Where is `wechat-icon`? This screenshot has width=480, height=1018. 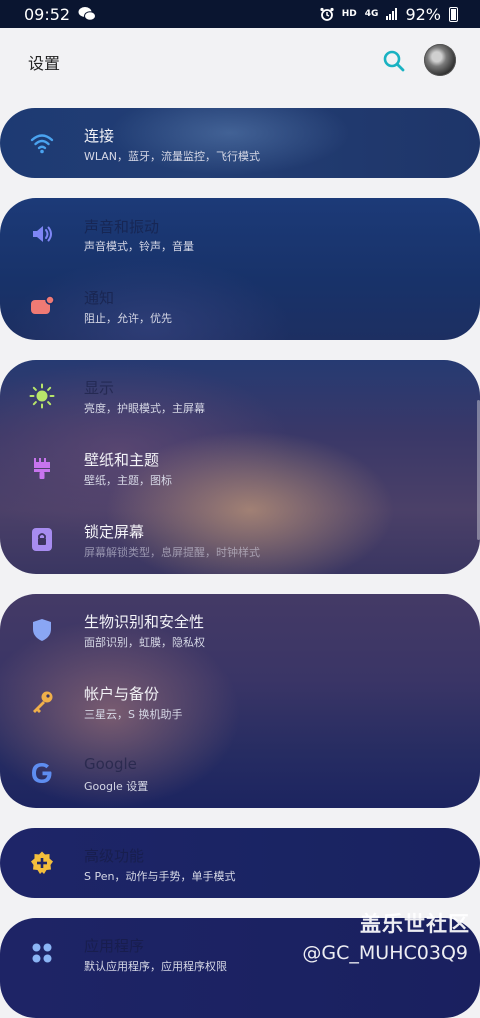
wechat-icon is located at coordinates (87, 14).